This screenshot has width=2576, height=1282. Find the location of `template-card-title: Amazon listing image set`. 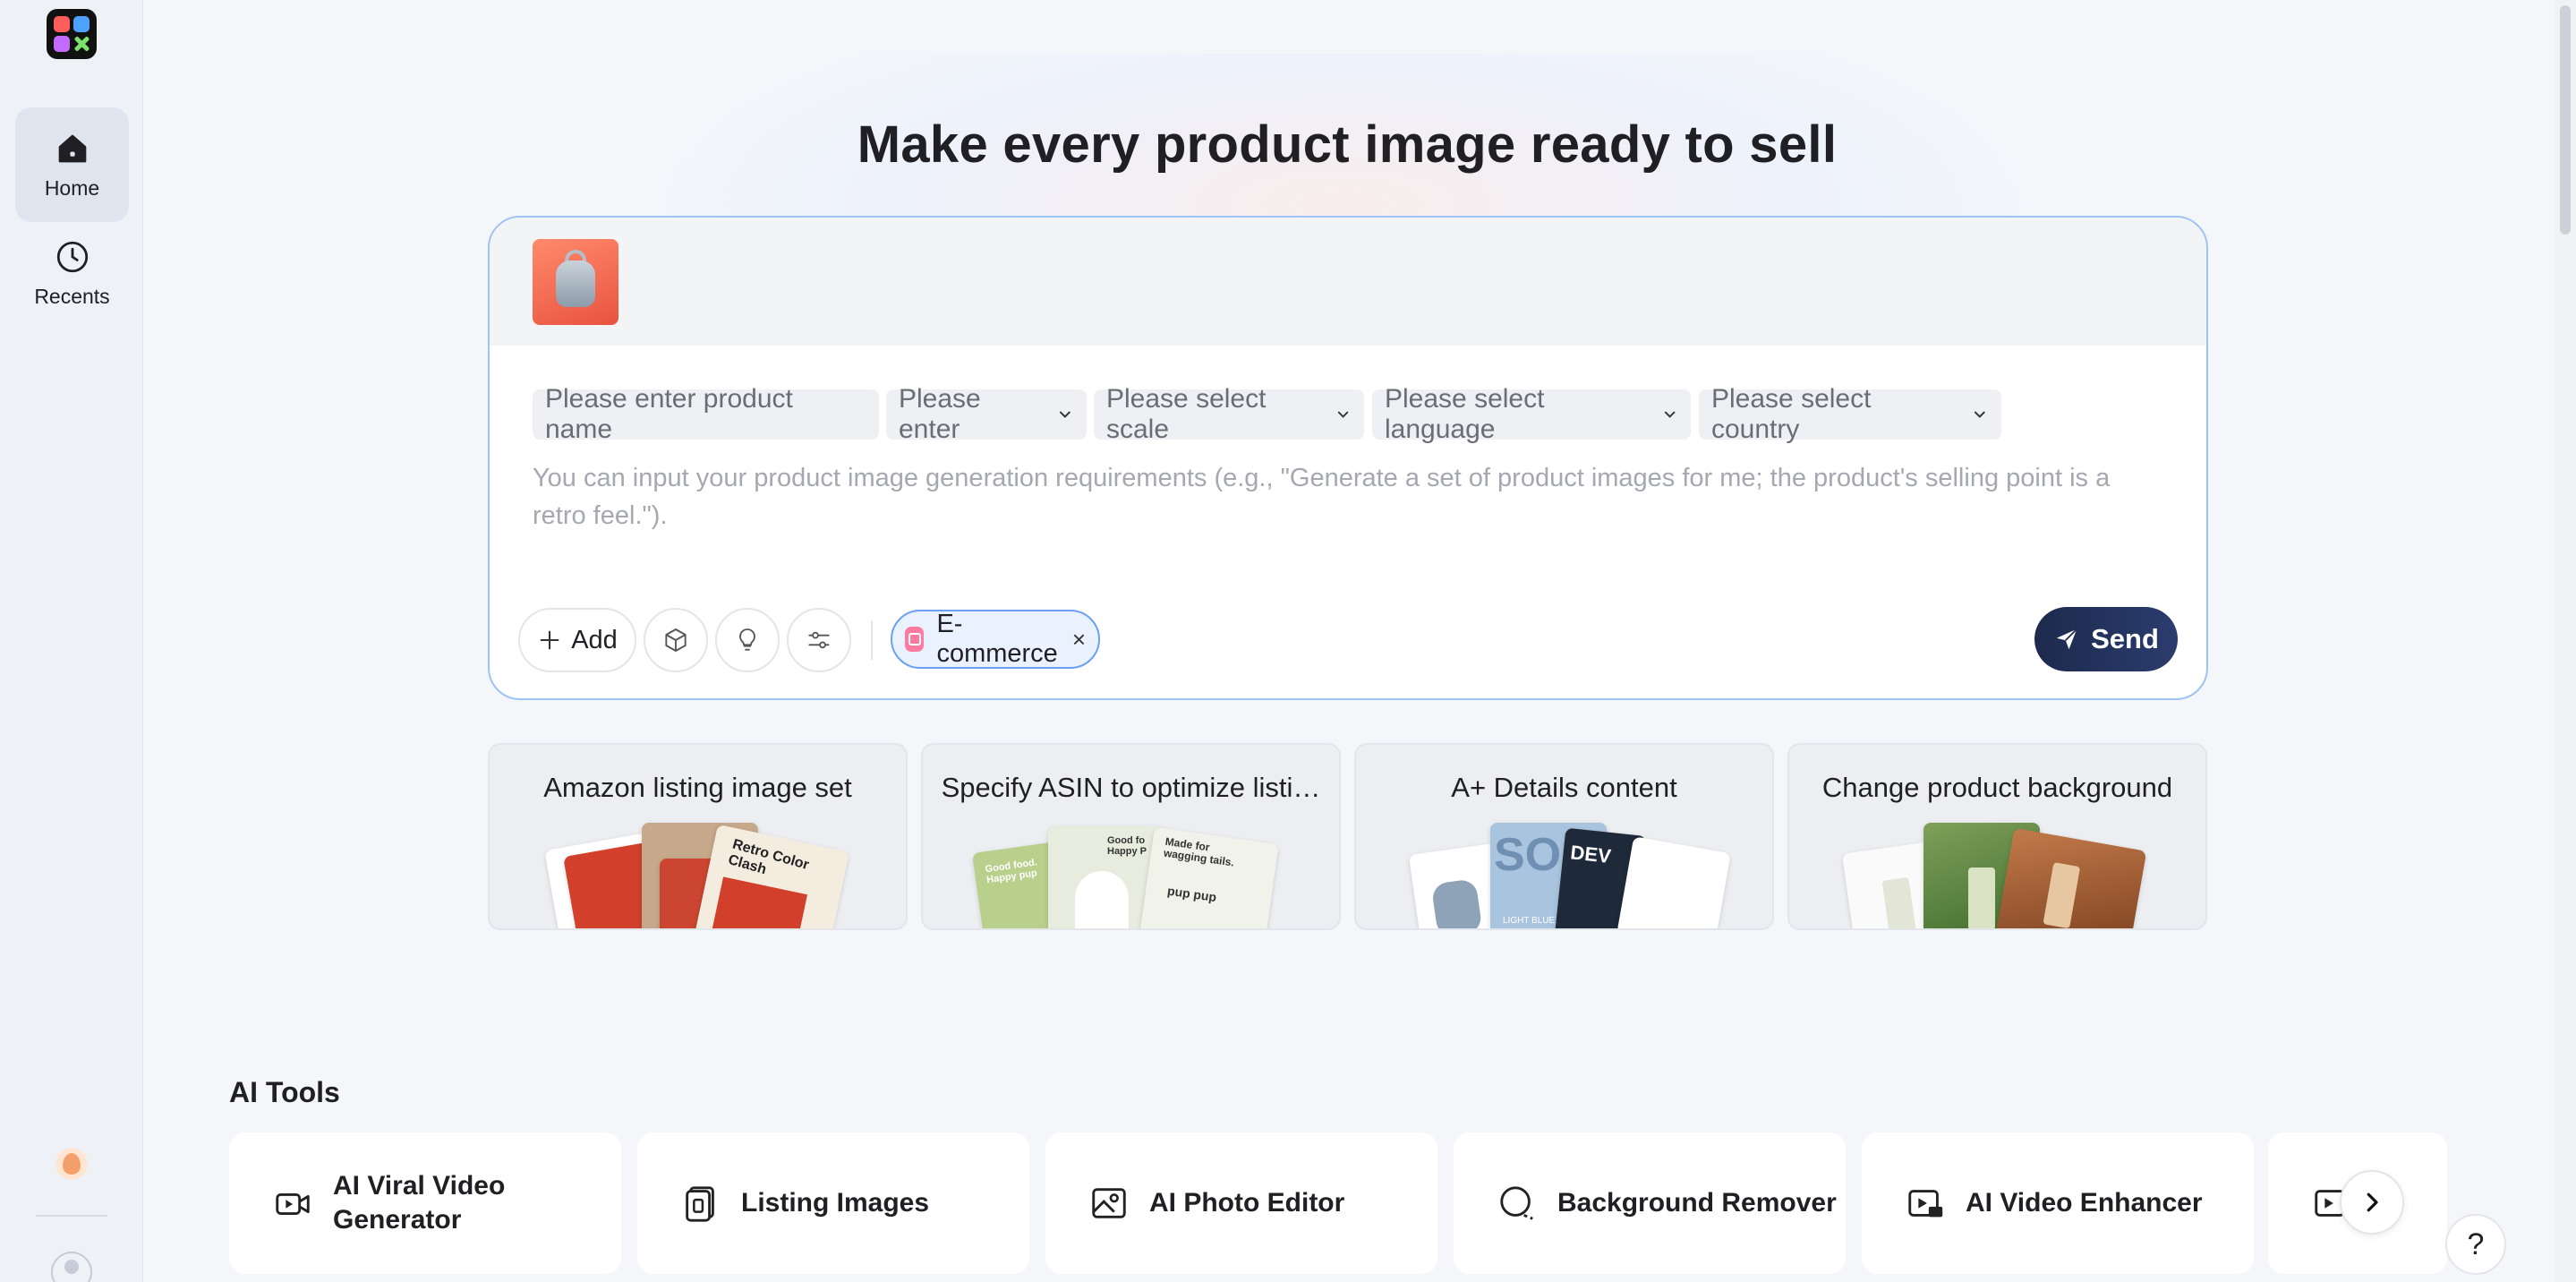

template-card-title: Amazon listing image set is located at coordinates (697, 787).